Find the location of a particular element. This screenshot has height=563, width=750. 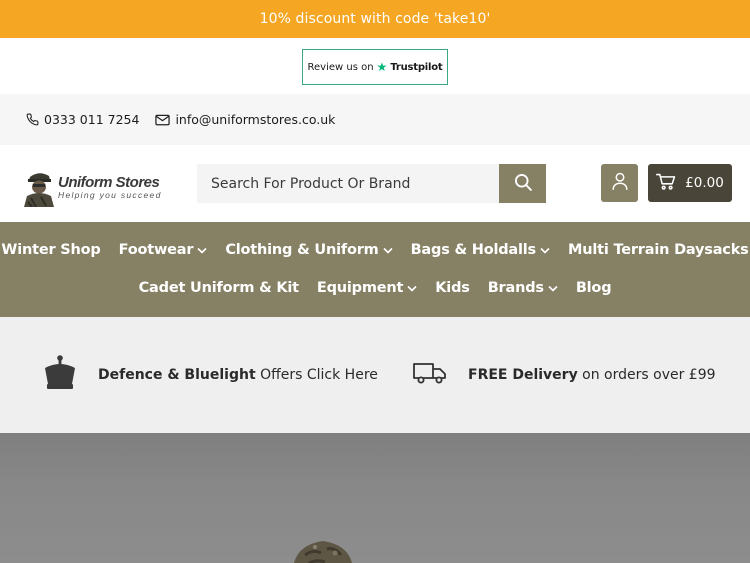

trustpilot-prefix: Review us on is located at coordinates (340, 67).